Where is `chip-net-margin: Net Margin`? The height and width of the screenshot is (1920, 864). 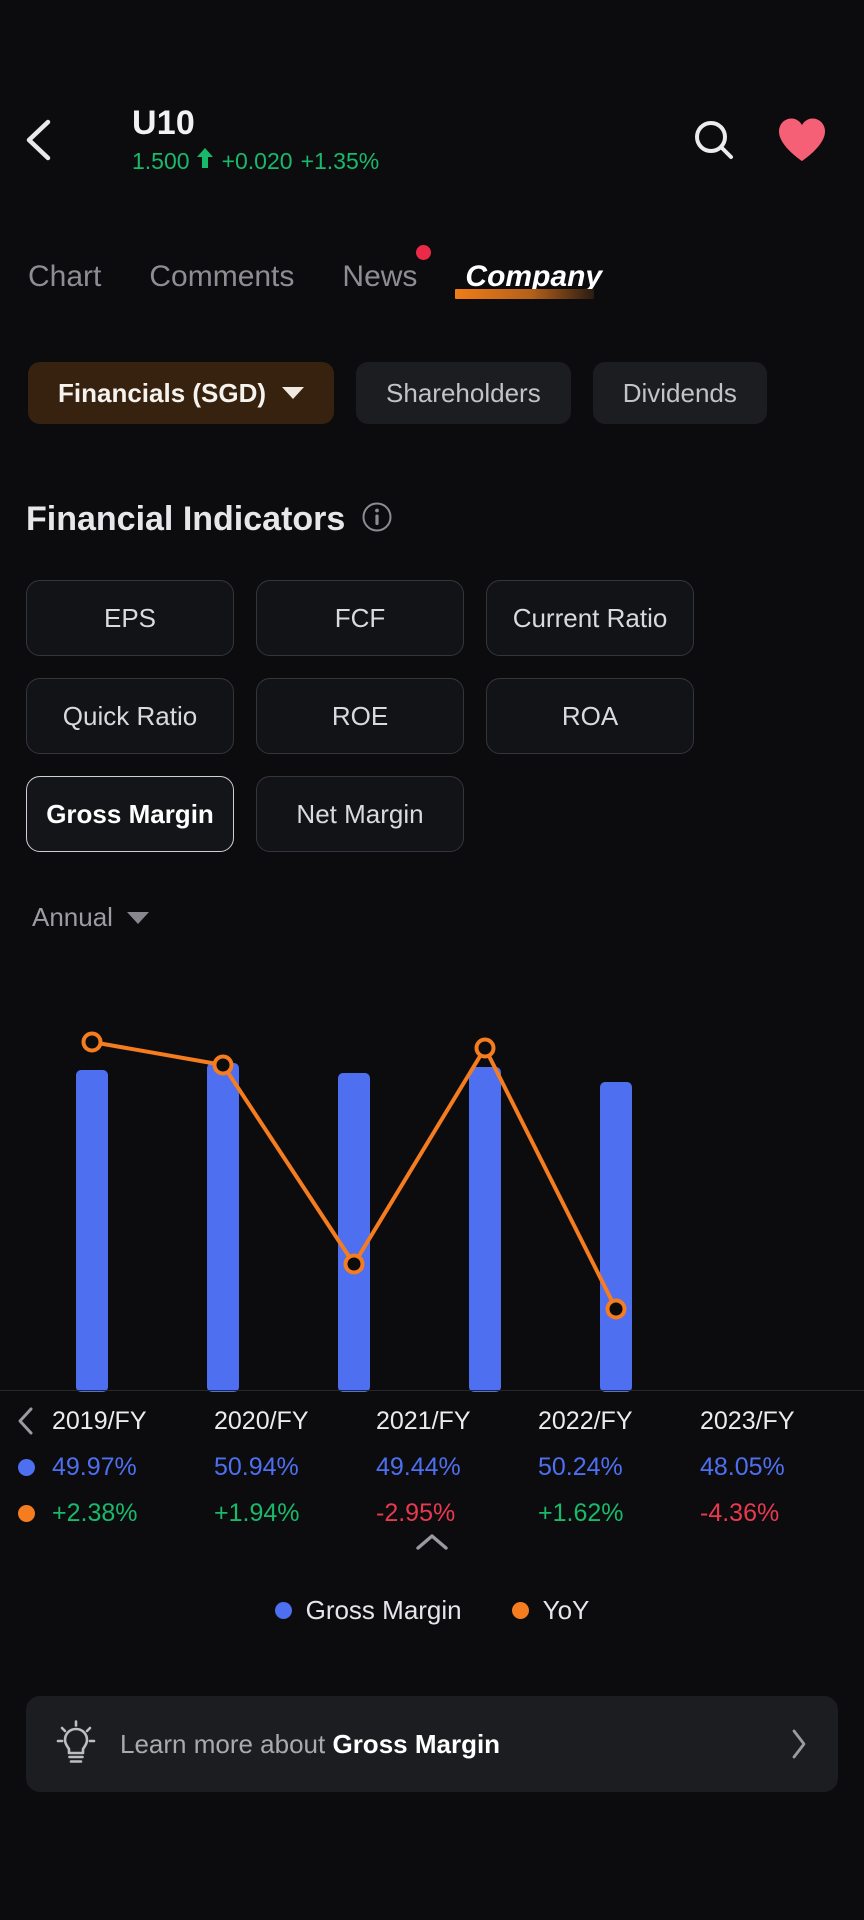 chip-net-margin: Net Margin is located at coordinates (360, 814).